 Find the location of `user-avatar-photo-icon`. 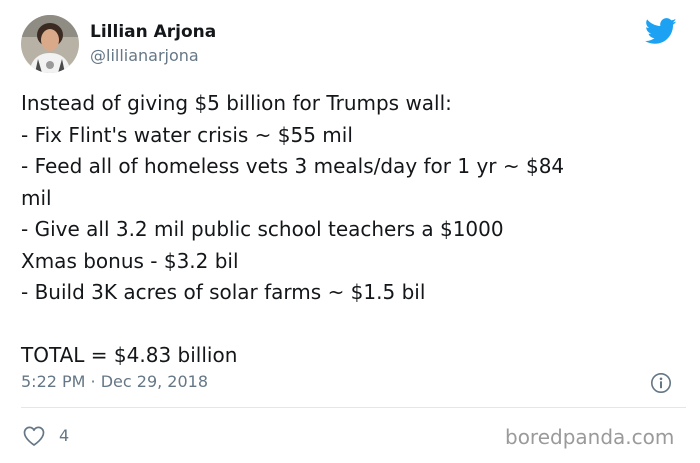

user-avatar-photo-icon is located at coordinates (50, 44).